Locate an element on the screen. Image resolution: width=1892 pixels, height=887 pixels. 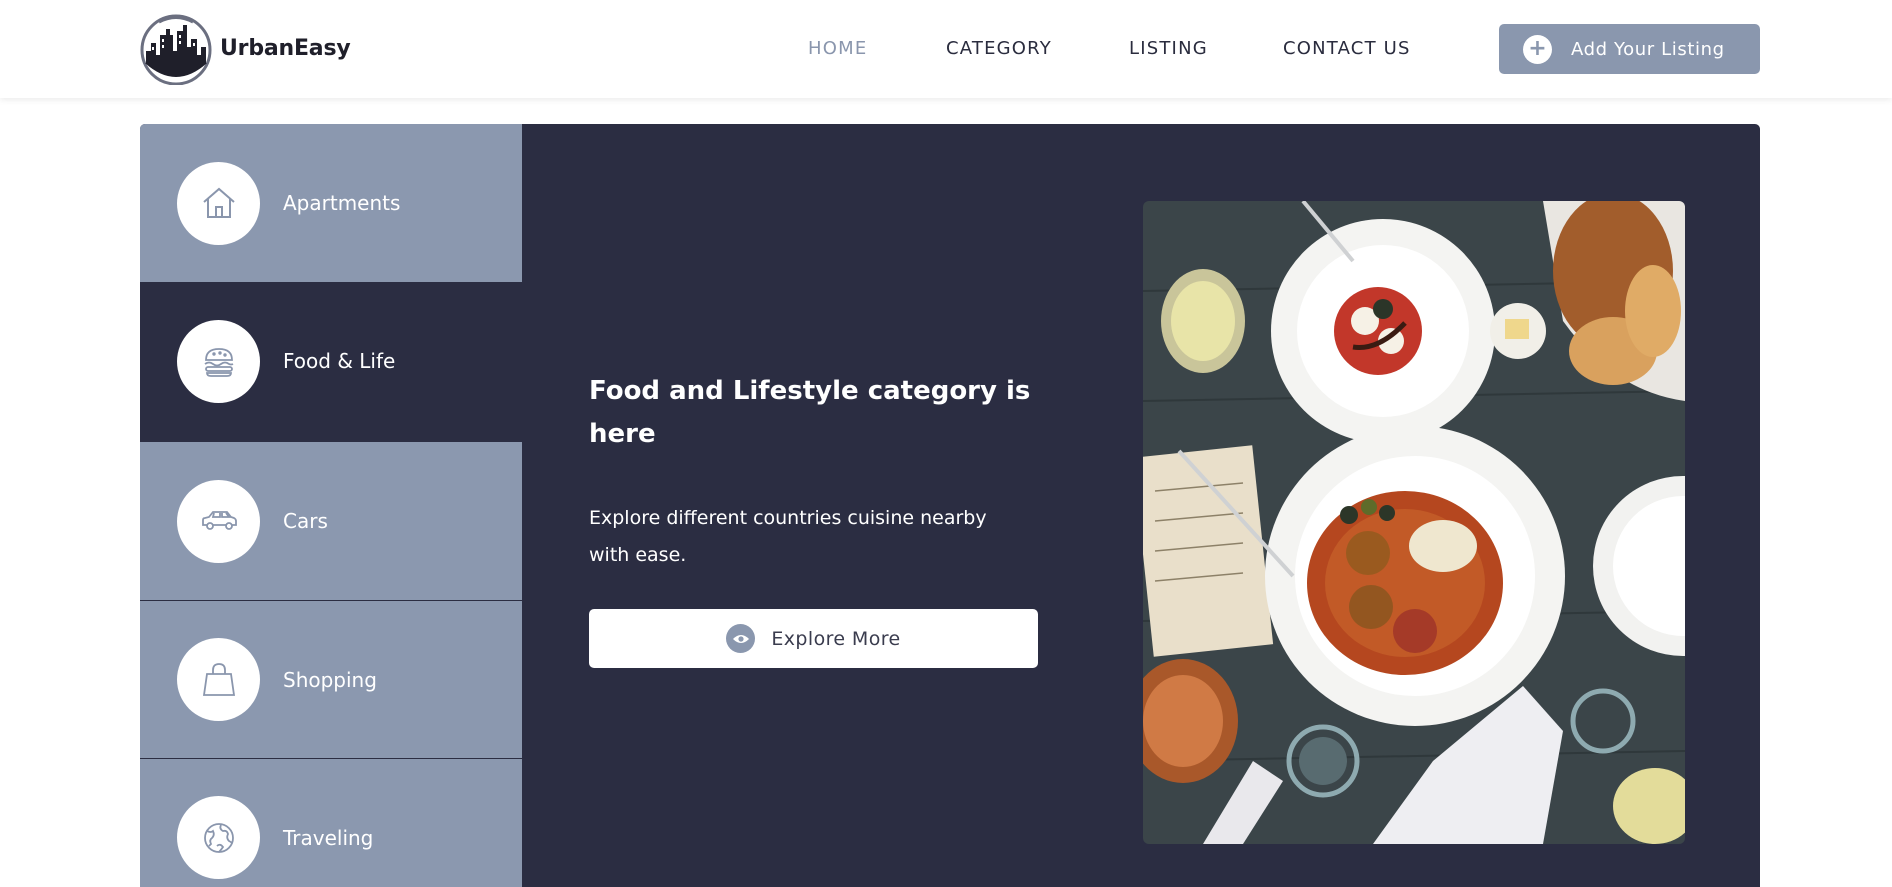
category-food-life: Food & Life is located at coordinates (331, 361).